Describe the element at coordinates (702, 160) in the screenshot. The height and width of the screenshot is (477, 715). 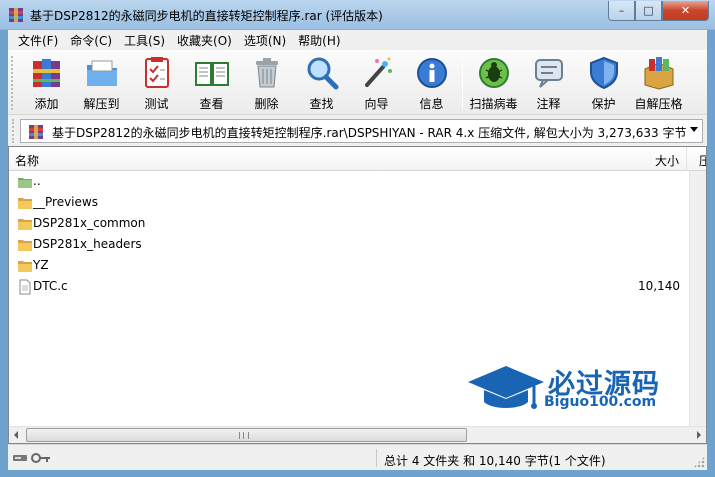
I see `column-packed-header: 压` at that location.